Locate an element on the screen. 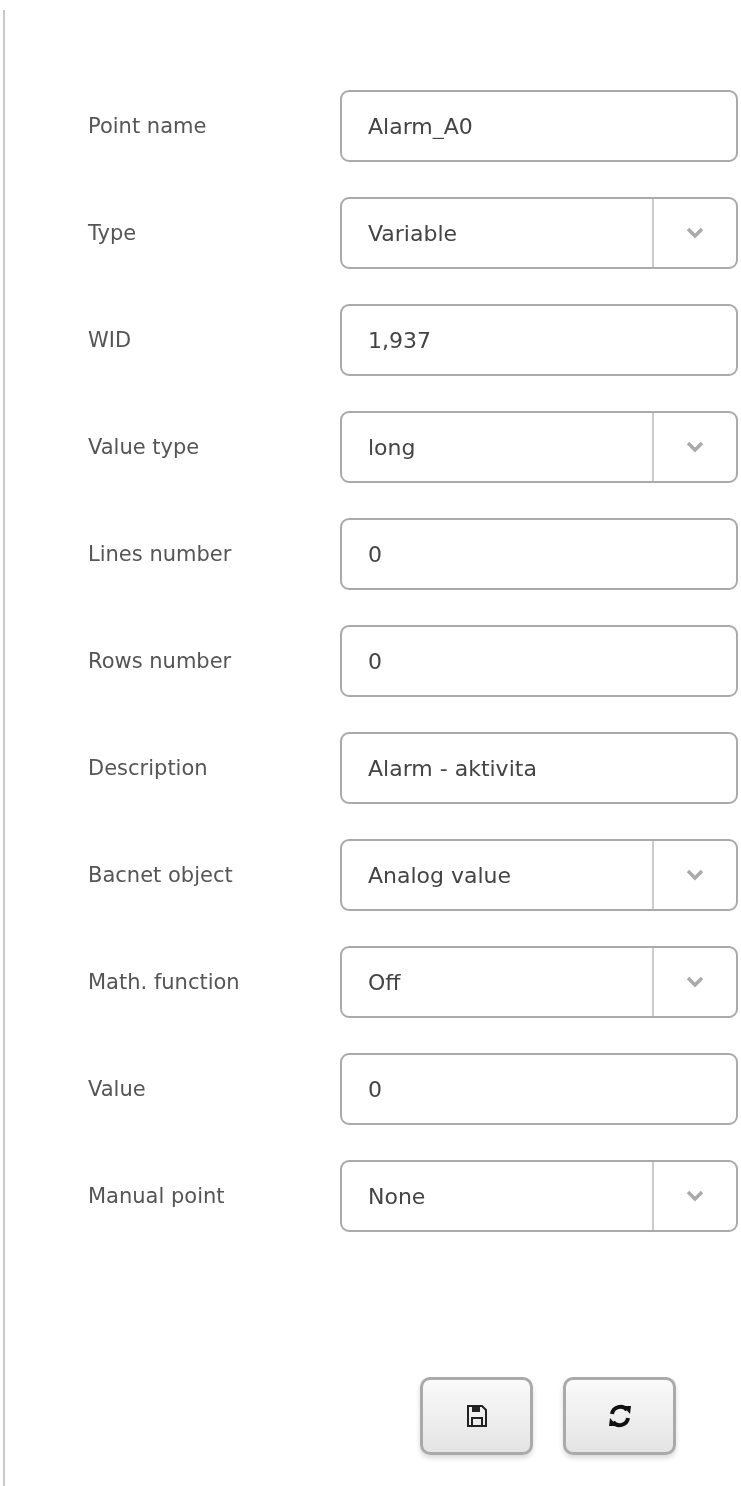 The width and height of the screenshot is (741, 1486). dropdown: long is located at coordinates (539, 447).